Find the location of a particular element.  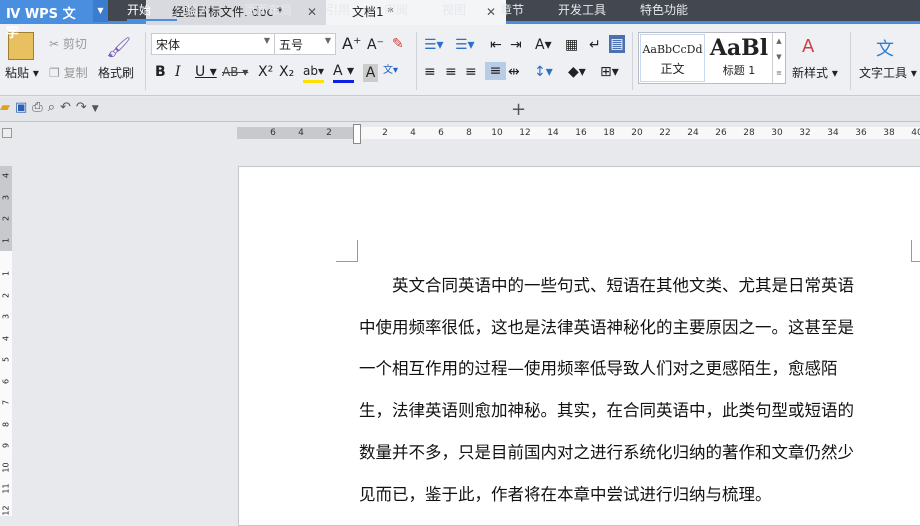

tab-insert: 插入 is located at coordinates (211, 10).